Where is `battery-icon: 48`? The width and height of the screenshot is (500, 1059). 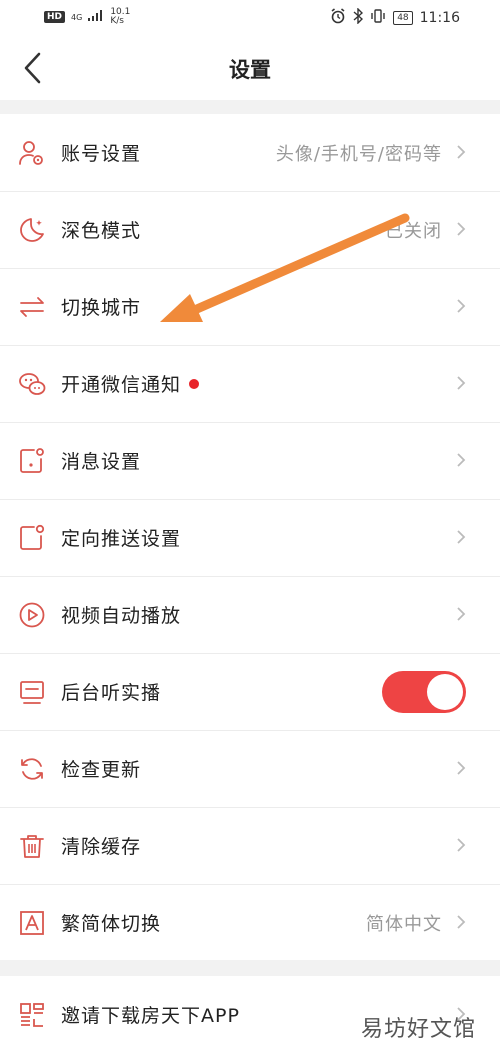 battery-icon: 48 is located at coordinates (403, 18).